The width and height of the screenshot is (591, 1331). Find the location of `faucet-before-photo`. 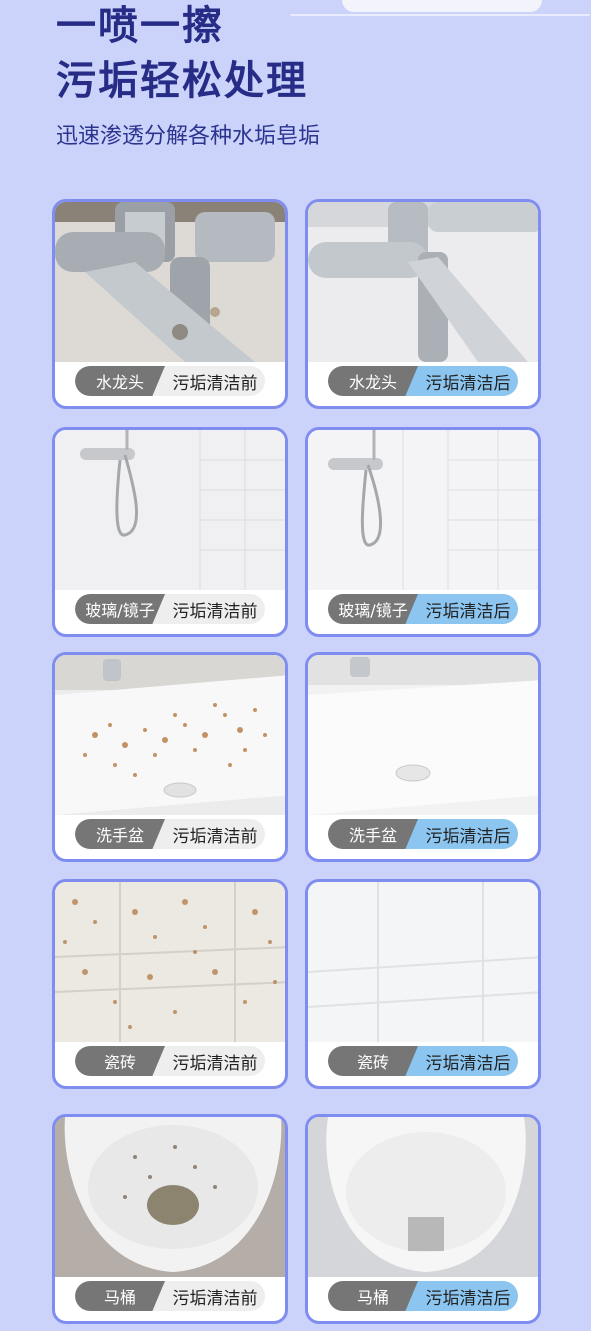

faucet-before-photo is located at coordinates (170, 282).